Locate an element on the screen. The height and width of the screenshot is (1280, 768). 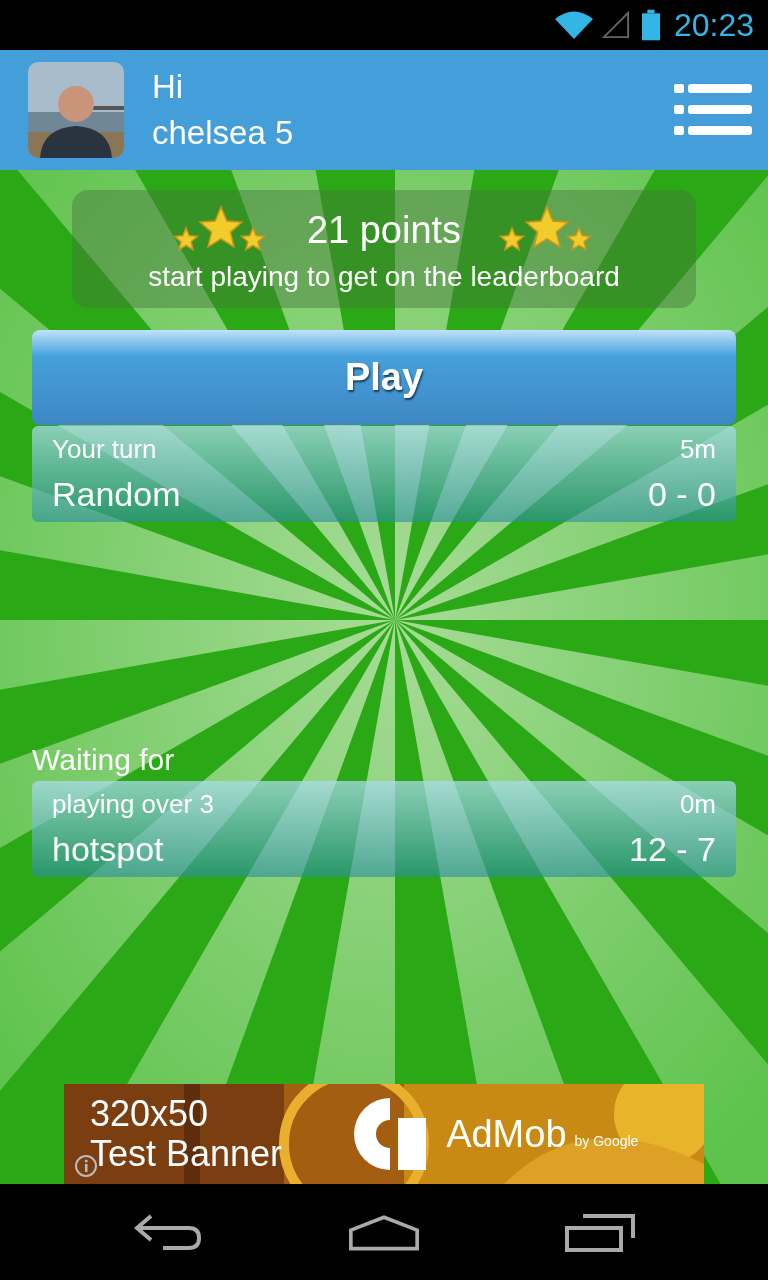
game-score: 0 - 0 is located at coordinates (681, 494).